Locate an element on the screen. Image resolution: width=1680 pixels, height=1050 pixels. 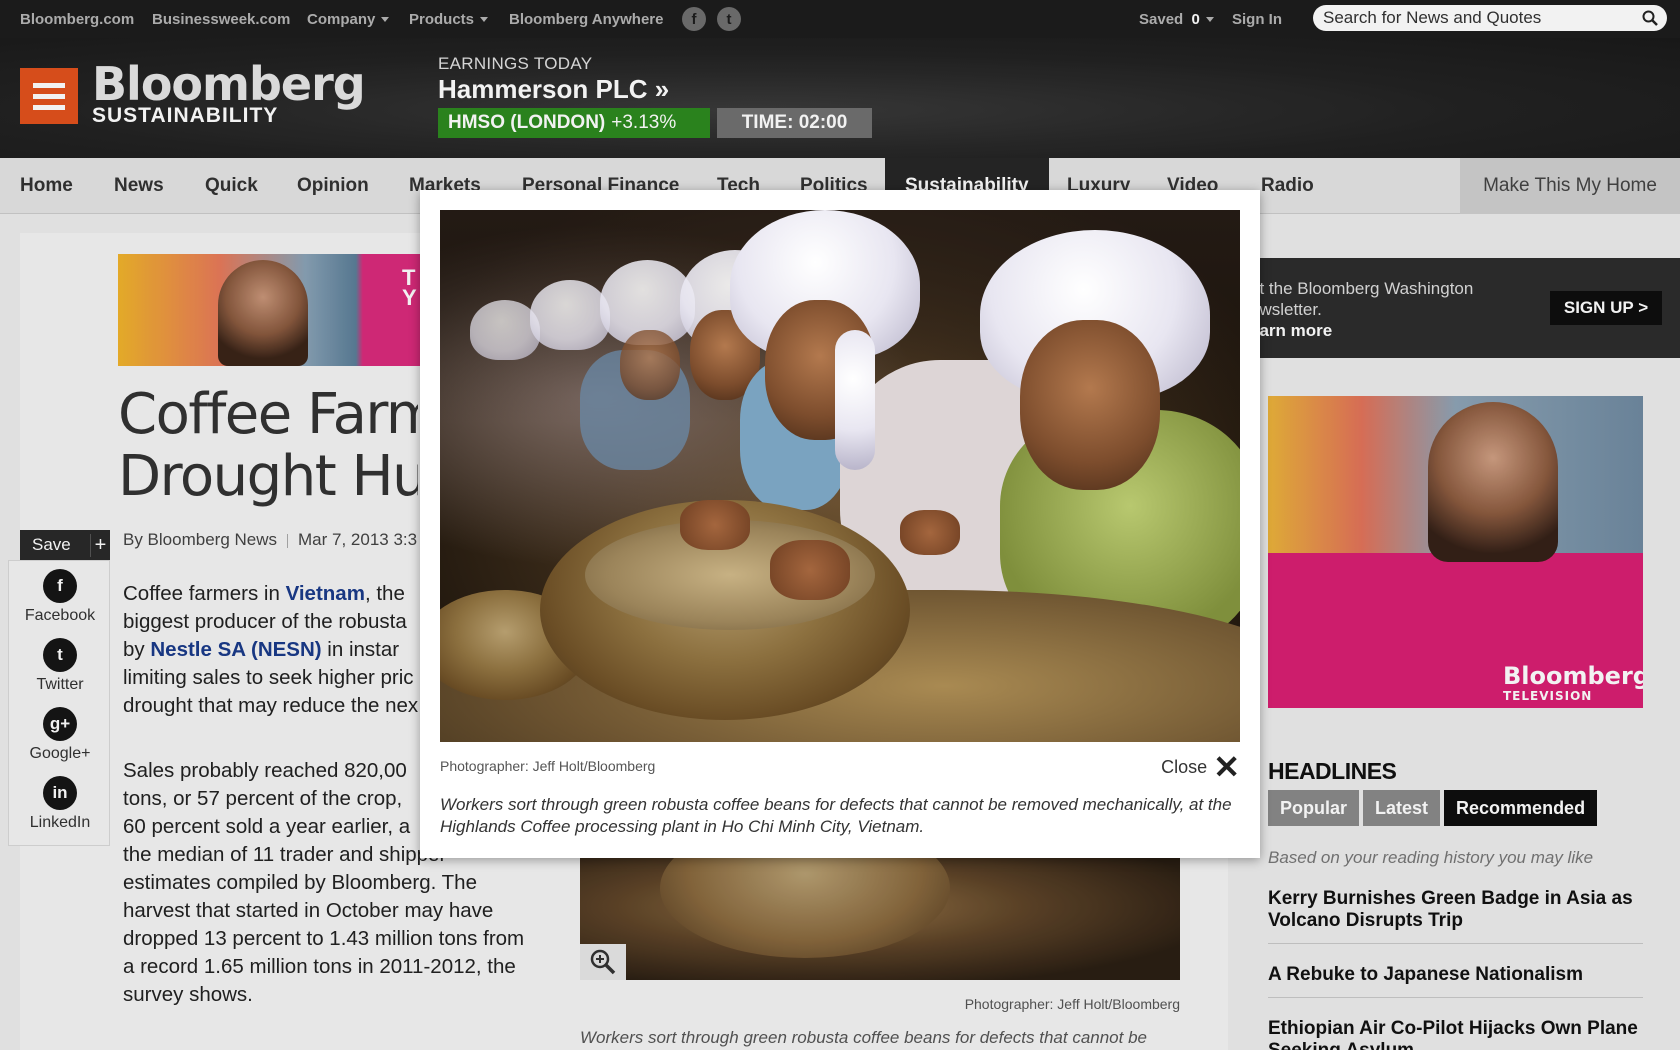
close-label: Close is located at coordinates (1184, 766).